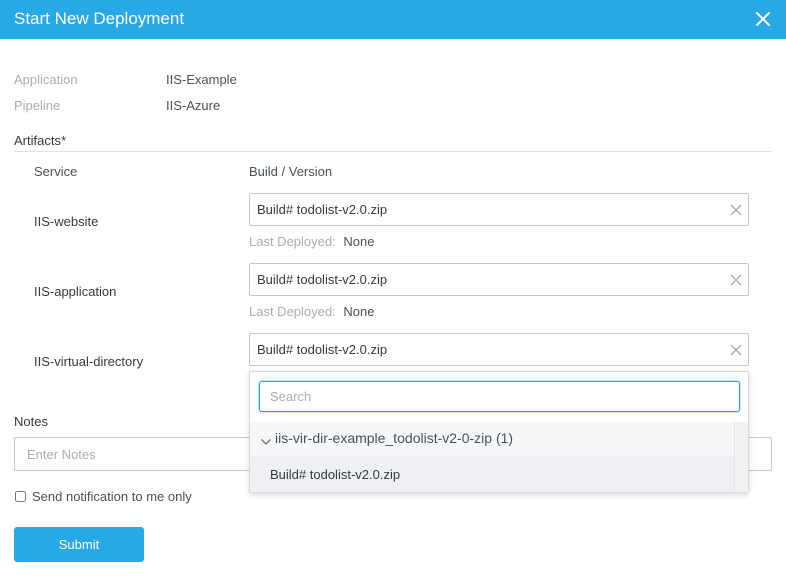 This screenshot has width=786, height=579. I want to click on pipeline-value: IIS-Azure, so click(193, 105).